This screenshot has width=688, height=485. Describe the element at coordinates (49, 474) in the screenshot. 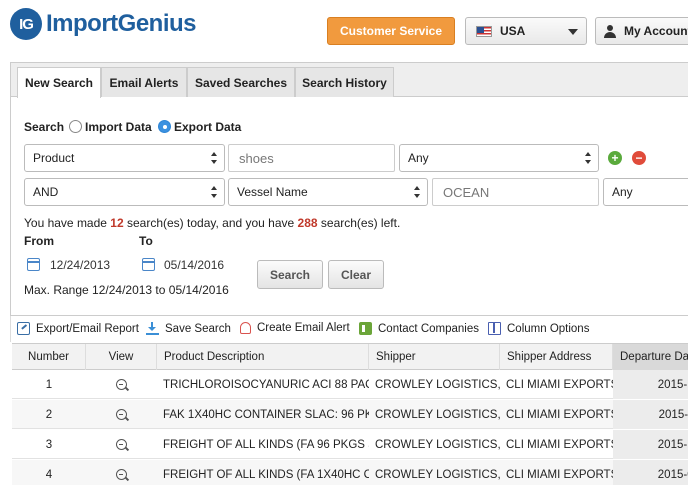

I see `row-number: 4` at that location.